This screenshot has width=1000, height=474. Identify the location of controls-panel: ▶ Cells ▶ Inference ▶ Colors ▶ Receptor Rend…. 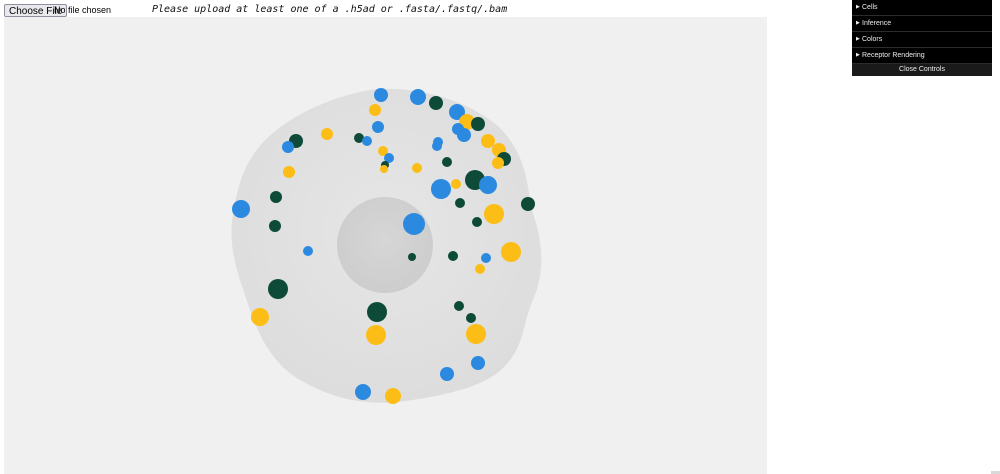
(922, 38).